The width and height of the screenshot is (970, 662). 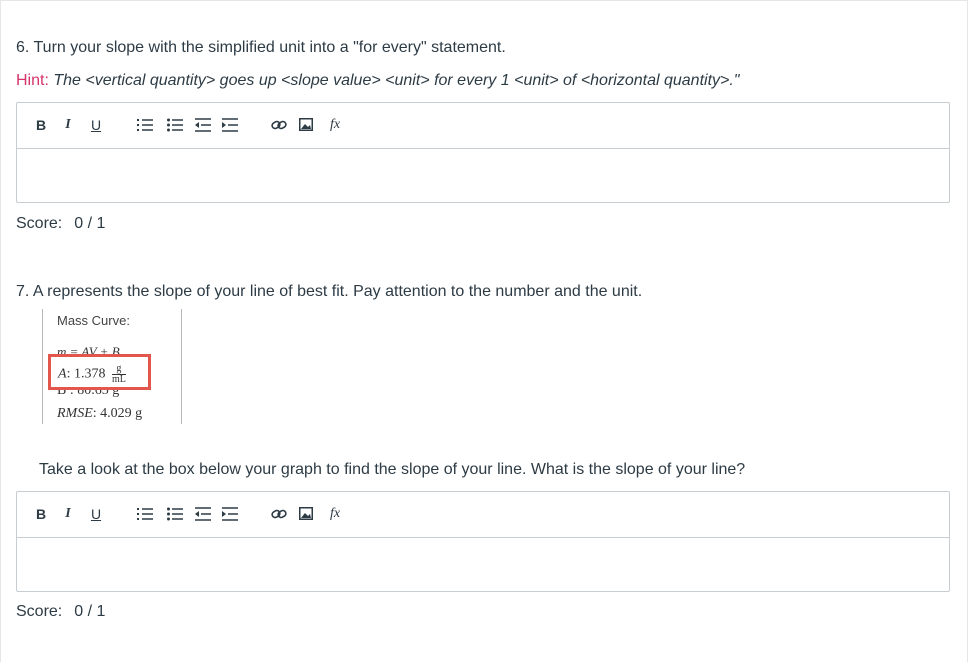 I want to click on question-7-score: Score: 0 / 1, so click(x=60, y=612).